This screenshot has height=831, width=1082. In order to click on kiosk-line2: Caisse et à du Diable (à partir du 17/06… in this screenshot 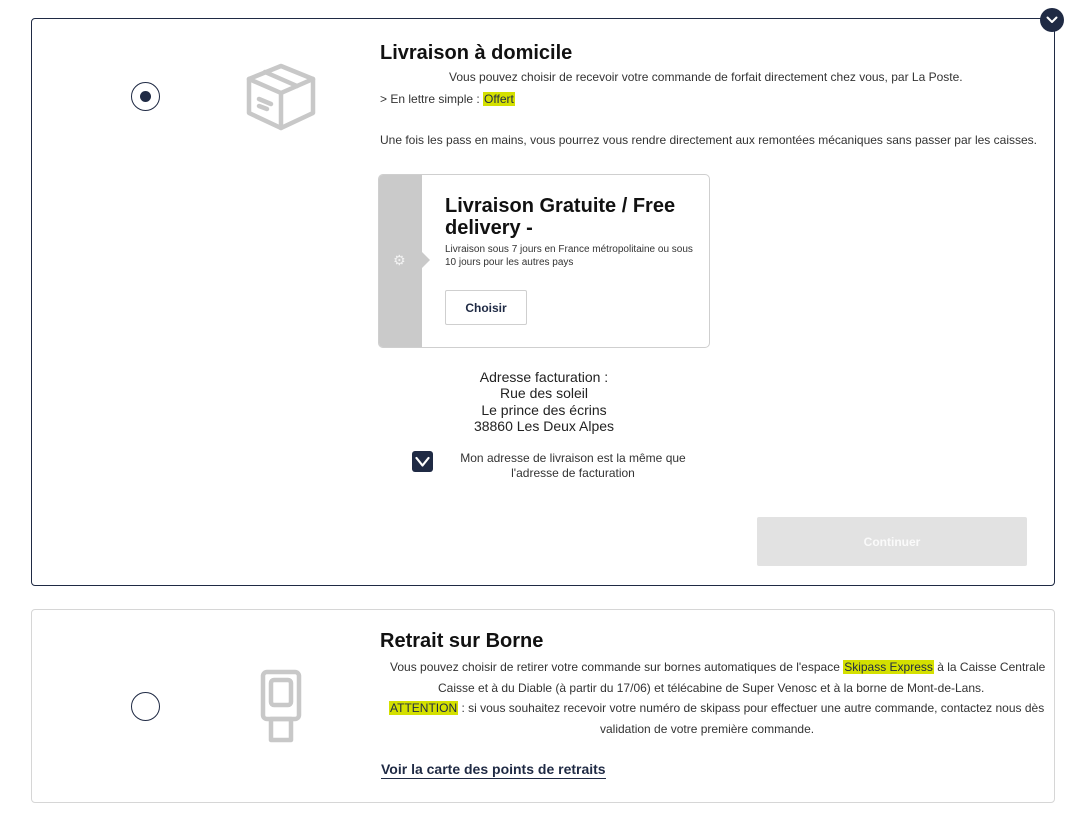, I will do `click(711, 688)`.